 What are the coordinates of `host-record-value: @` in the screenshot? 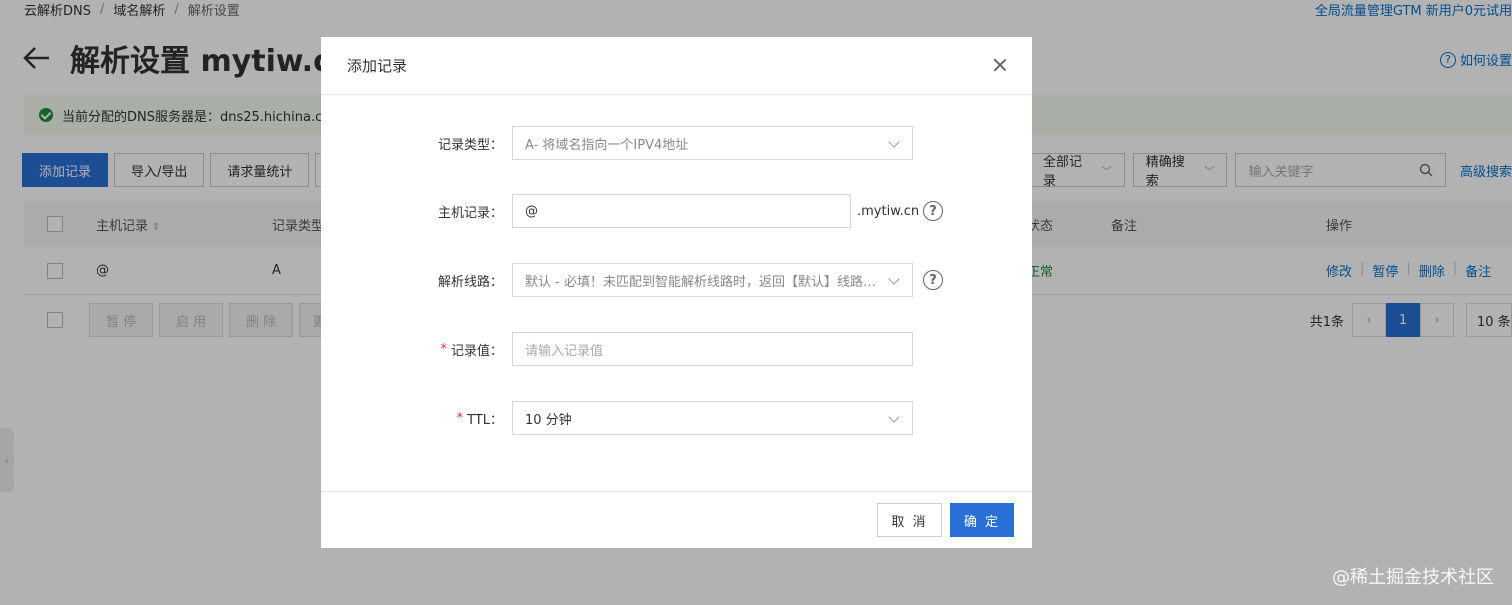 It's located at (531, 211).